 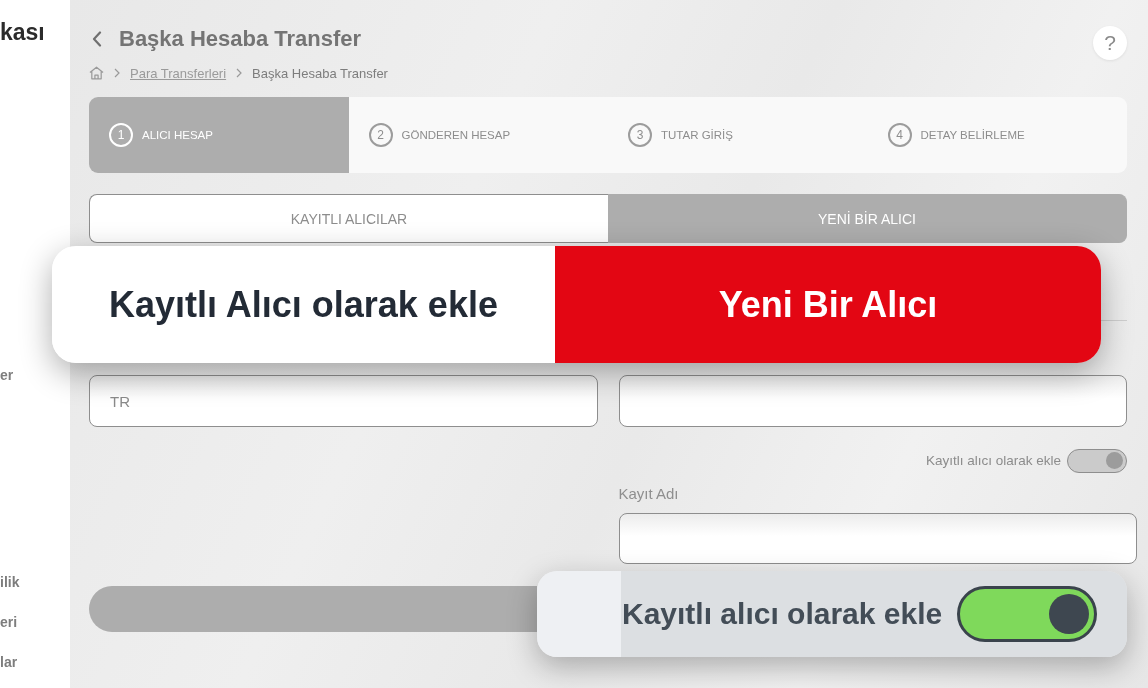 What do you see at coordinates (7, 375) in the screenshot?
I see `sidebar-item: er` at bounding box center [7, 375].